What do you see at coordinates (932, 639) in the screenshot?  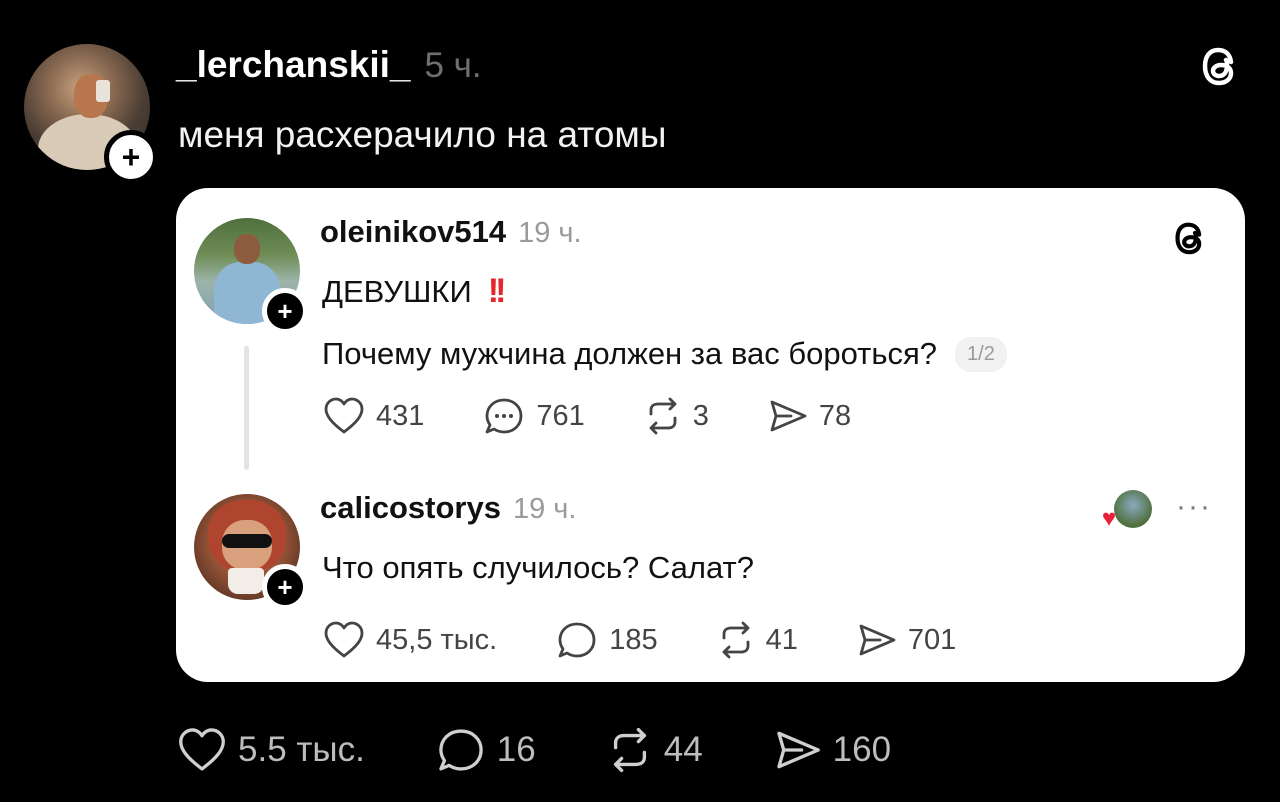 I see `share-count: 701` at bounding box center [932, 639].